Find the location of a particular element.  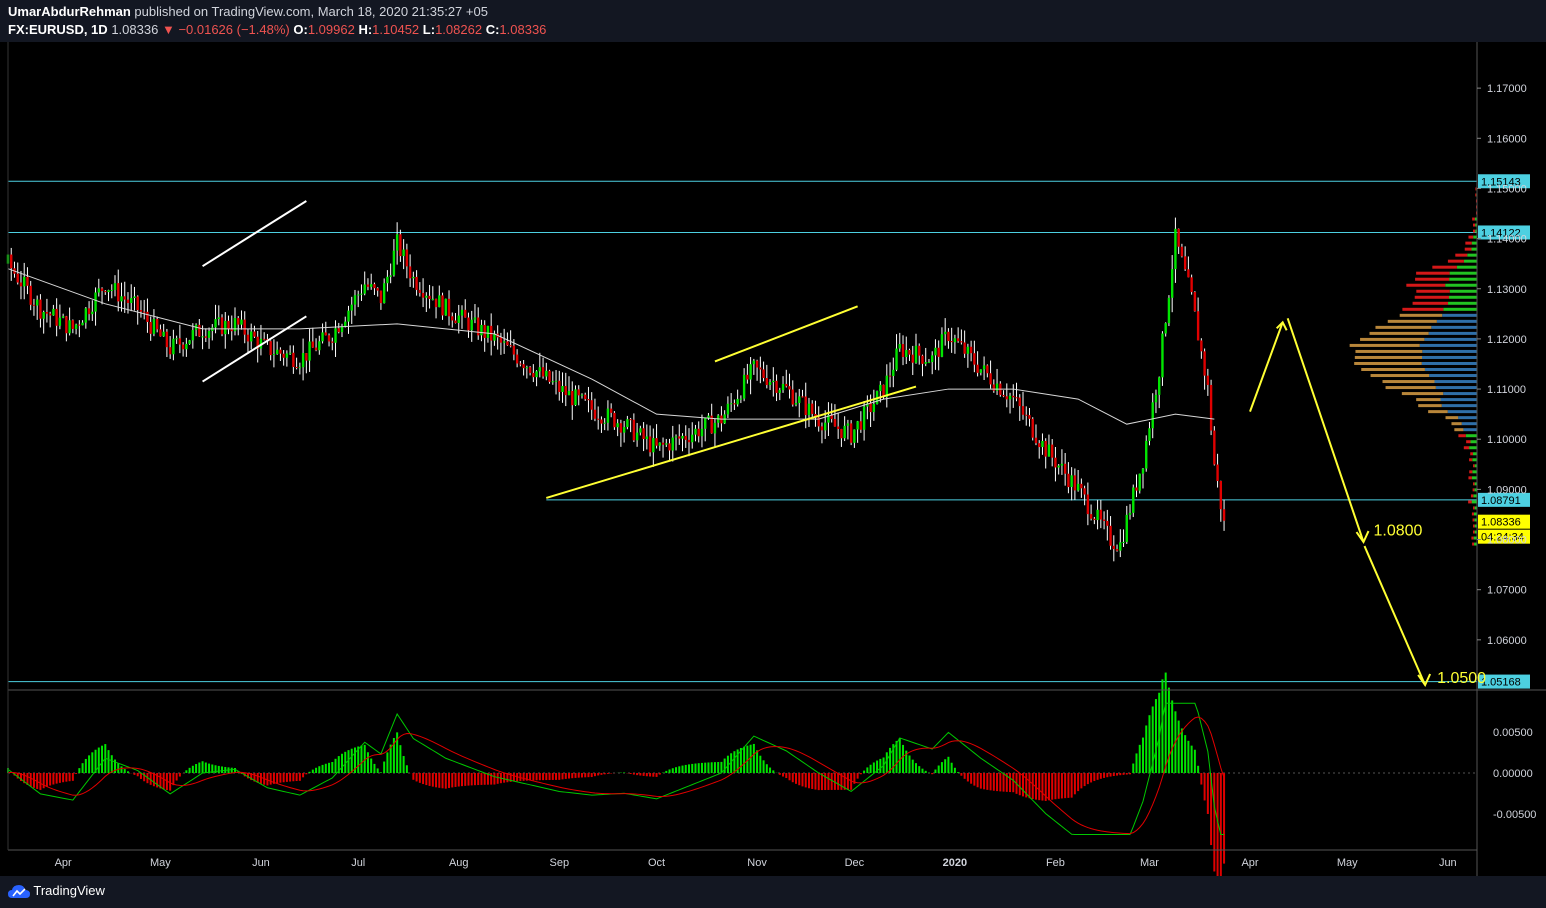

tradingview-logo: TradingView is located at coordinates (56, 891).